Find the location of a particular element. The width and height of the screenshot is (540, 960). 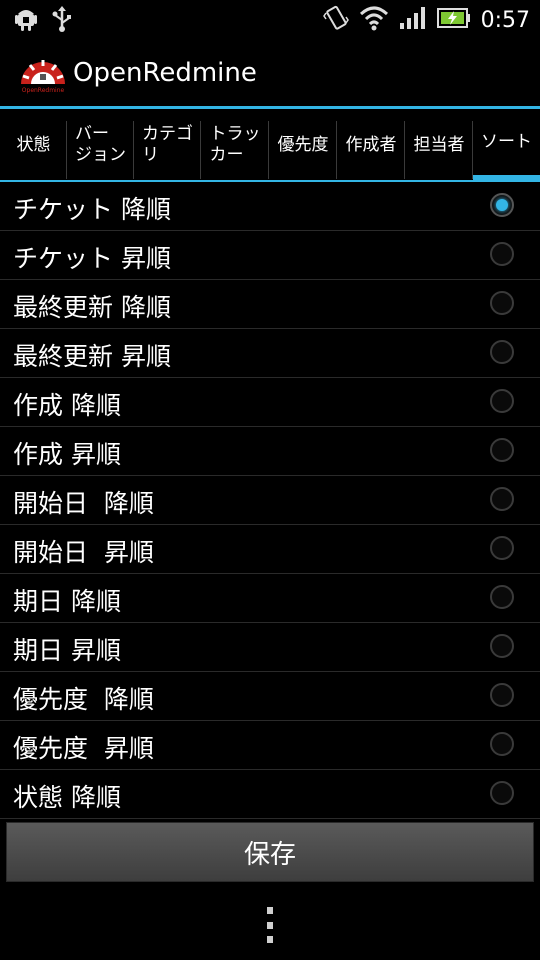

battery-charging-icon is located at coordinates (453, 20).